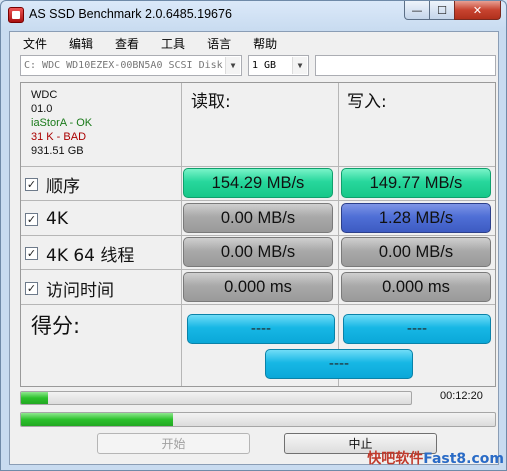  I want to click on 4k-checkbox: ✓, so click(31, 219).